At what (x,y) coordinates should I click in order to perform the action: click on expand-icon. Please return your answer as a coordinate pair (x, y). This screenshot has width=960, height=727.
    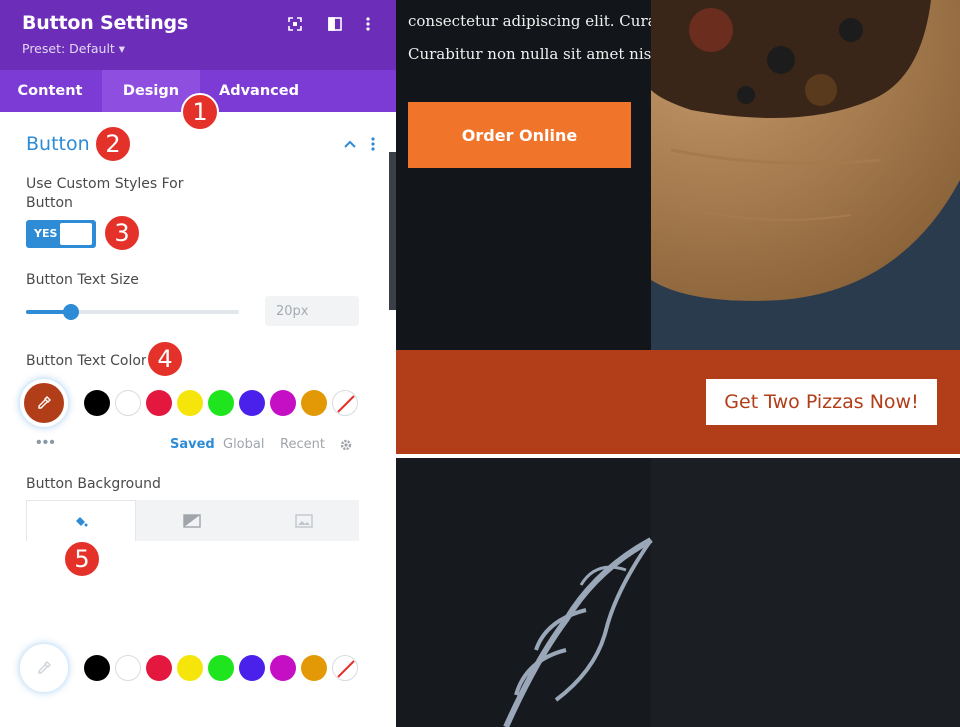
    Looking at the image, I should click on (295, 24).